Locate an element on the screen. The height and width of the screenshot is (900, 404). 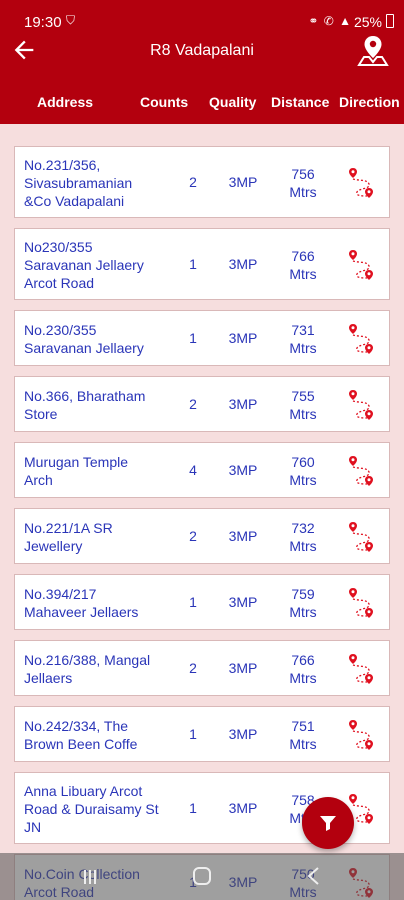
list-item: No.221/1A SR Jewellery 2 3MP 732 Mtrs is located at coordinates (202, 536).